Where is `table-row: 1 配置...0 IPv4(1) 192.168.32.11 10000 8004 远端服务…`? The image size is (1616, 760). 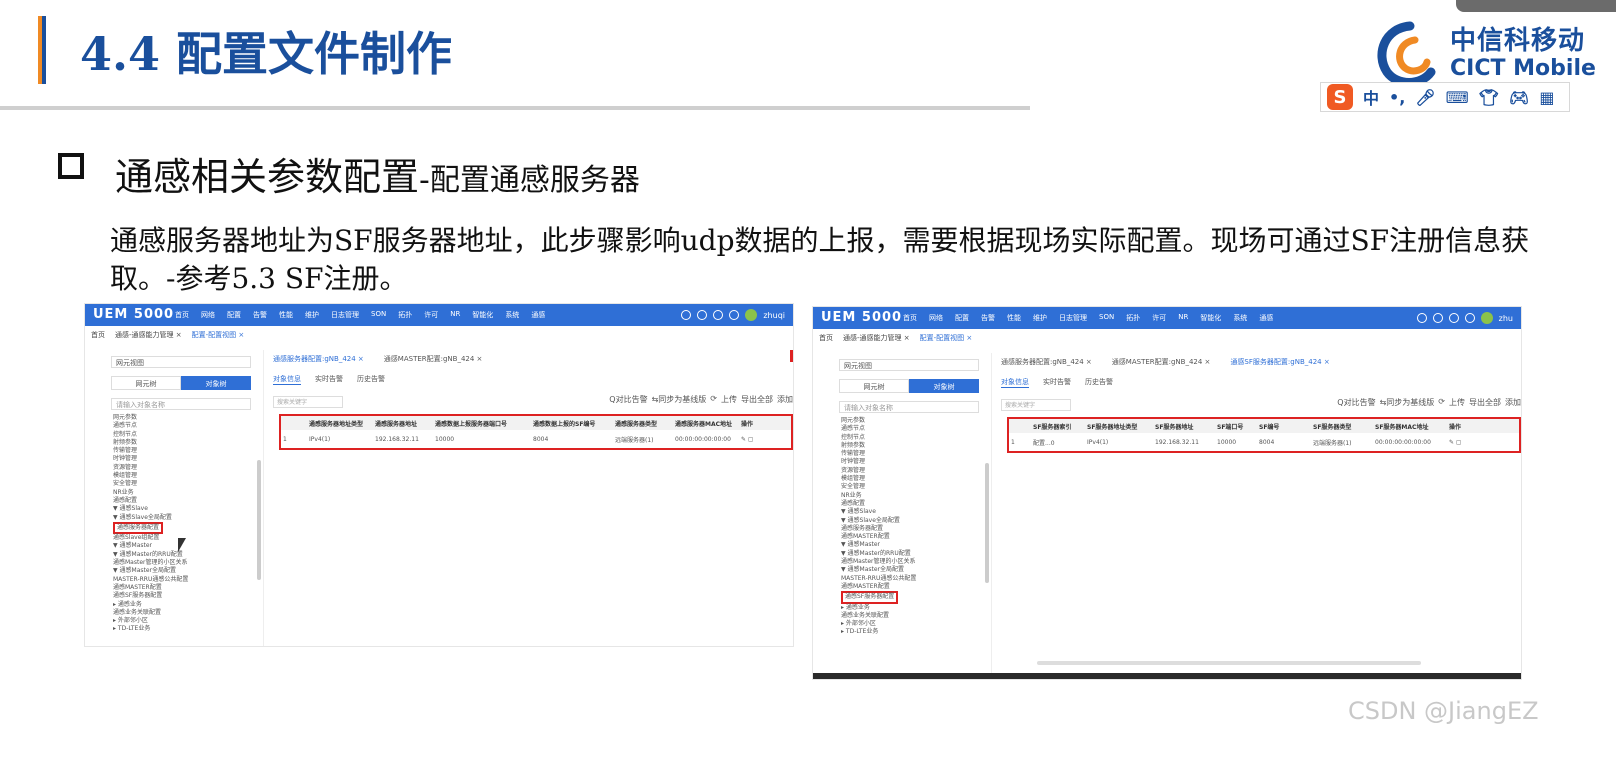
table-row: 1 配置...0 IPv4(1) 192.168.32.11 10000 8004 远端服务… is located at coordinates (1264, 442).